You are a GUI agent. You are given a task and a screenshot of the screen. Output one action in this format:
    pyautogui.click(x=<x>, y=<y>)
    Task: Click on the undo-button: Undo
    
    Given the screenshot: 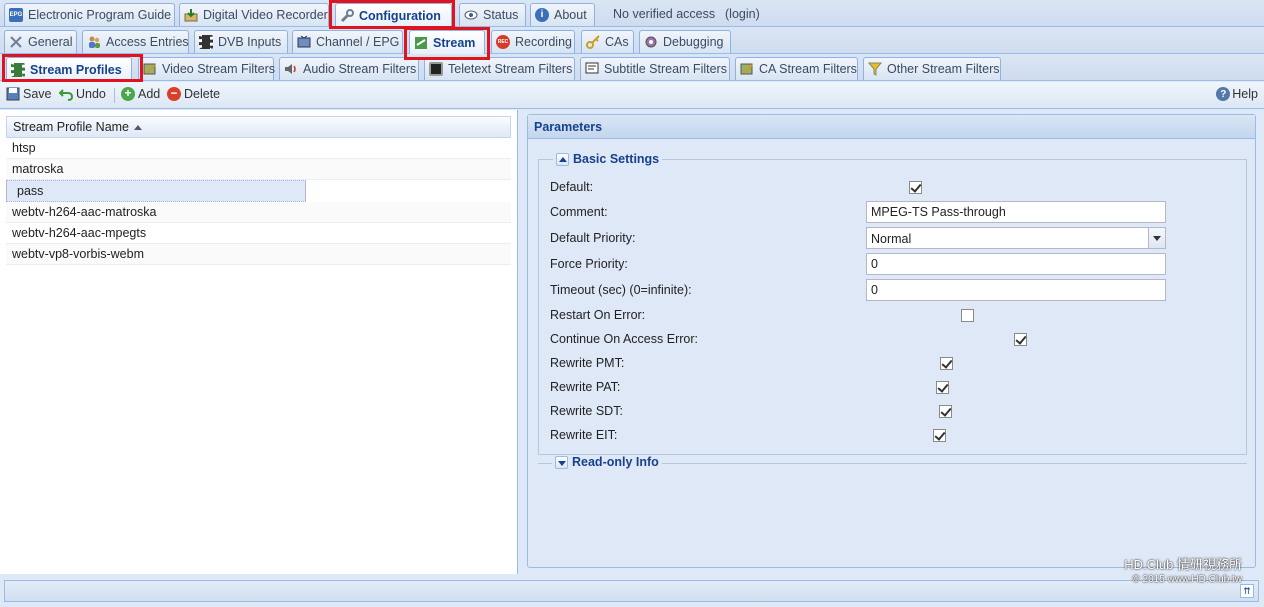 What is the action you would take?
    pyautogui.click(x=82, y=94)
    